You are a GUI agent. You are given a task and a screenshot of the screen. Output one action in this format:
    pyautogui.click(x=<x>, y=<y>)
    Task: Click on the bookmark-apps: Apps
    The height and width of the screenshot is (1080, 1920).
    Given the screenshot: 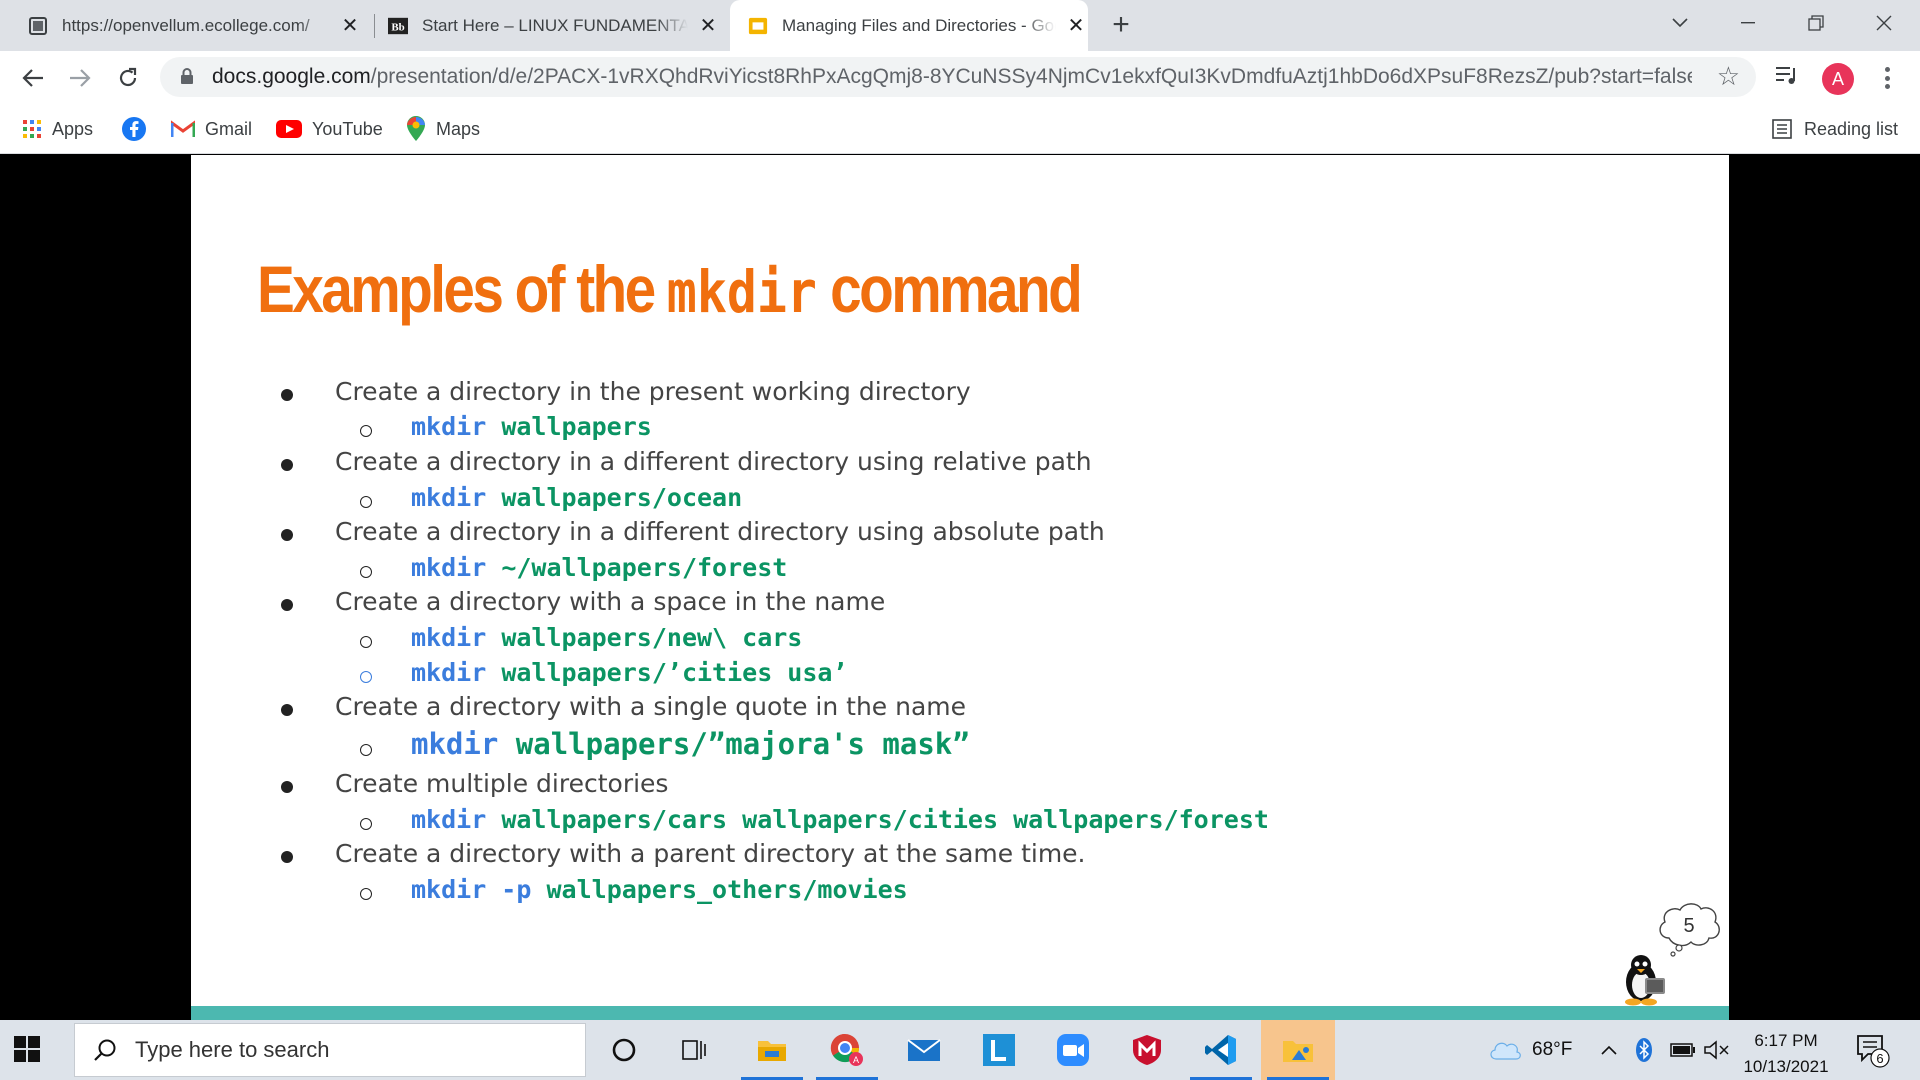 What is the action you would take?
    pyautogui.click(x=57, y=129)
    